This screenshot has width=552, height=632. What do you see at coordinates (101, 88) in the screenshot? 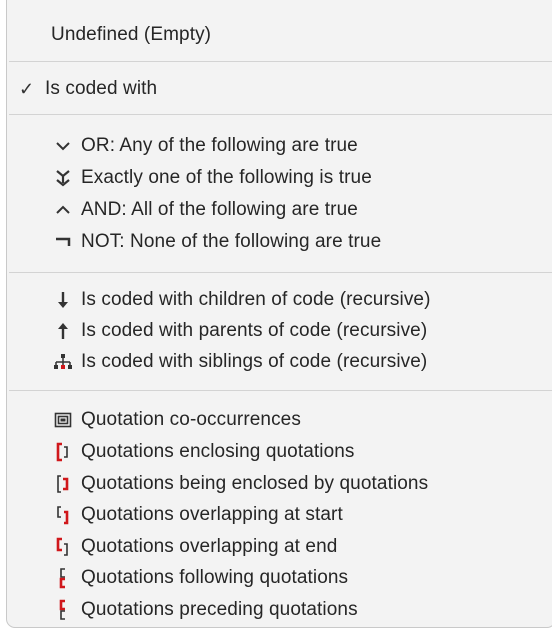
I see `menu-item-label: Is coded with` at bounding box center [101, 88].